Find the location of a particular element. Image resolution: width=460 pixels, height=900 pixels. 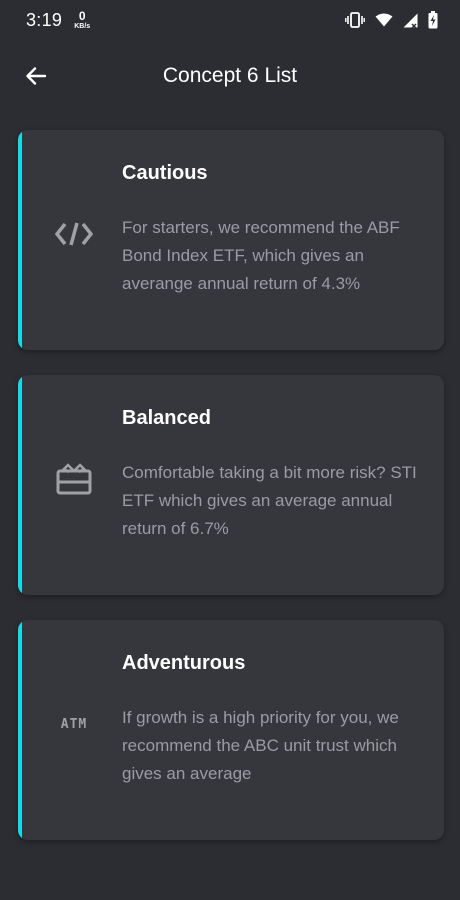

atm-icon: ATM is located at coordinates (74, 724).